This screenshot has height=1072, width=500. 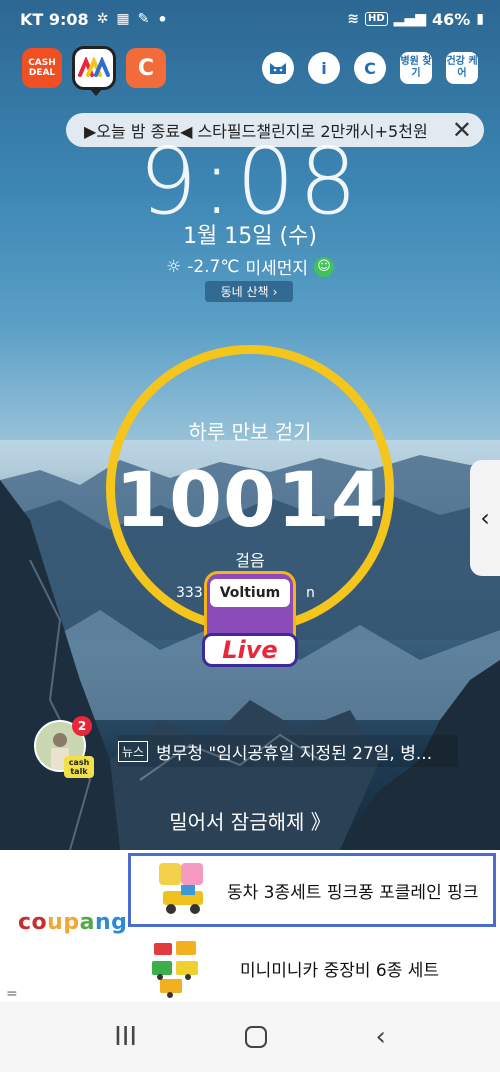 I want to click on notification-badge: 2, so click(x=82, y=726).